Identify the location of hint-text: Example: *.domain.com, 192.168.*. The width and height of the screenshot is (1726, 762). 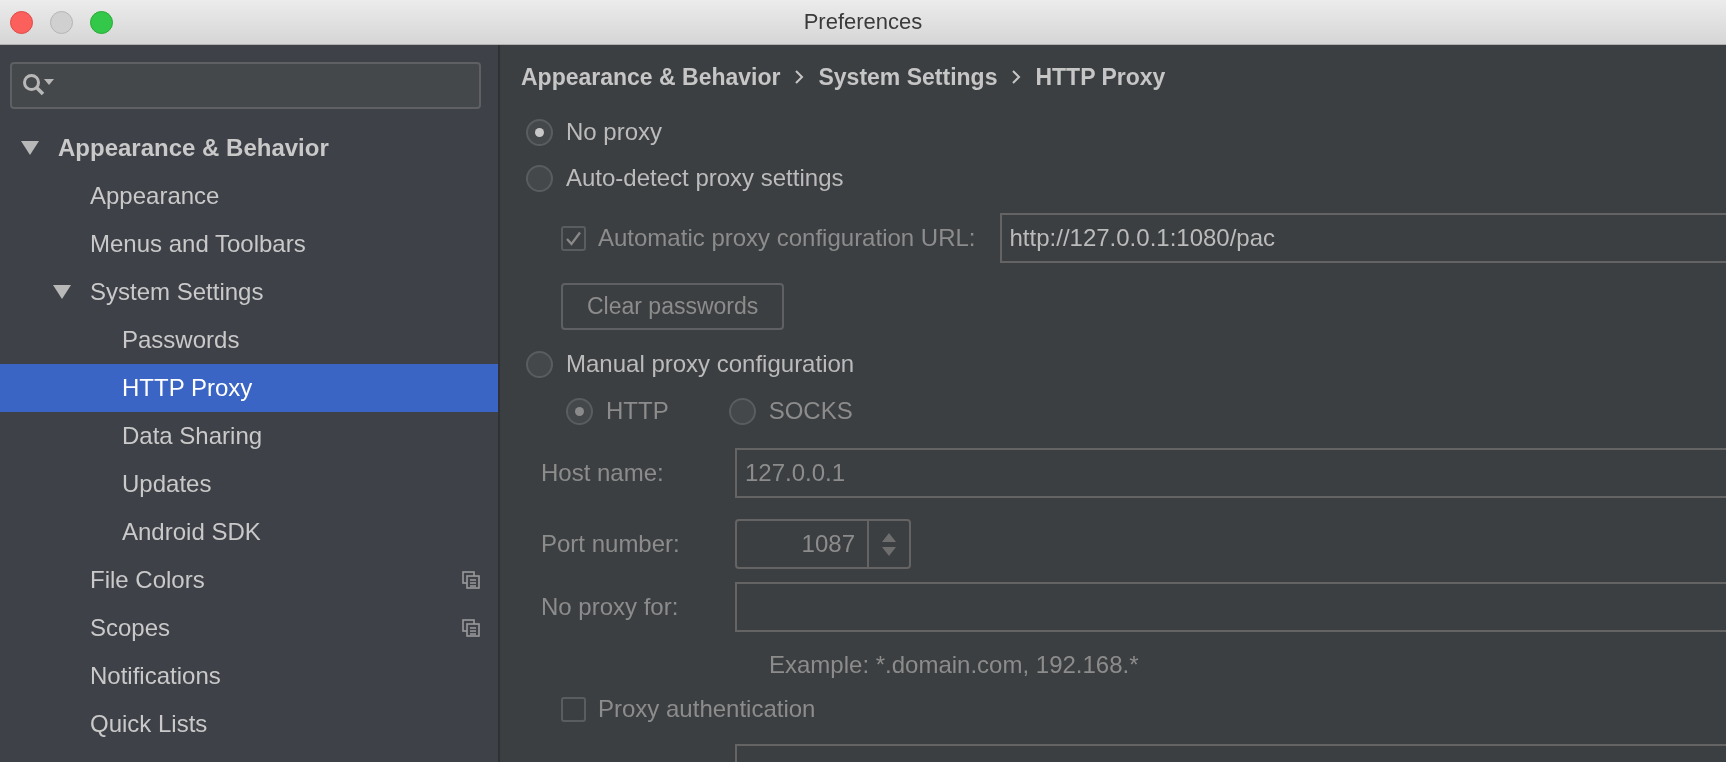
(954, 665).